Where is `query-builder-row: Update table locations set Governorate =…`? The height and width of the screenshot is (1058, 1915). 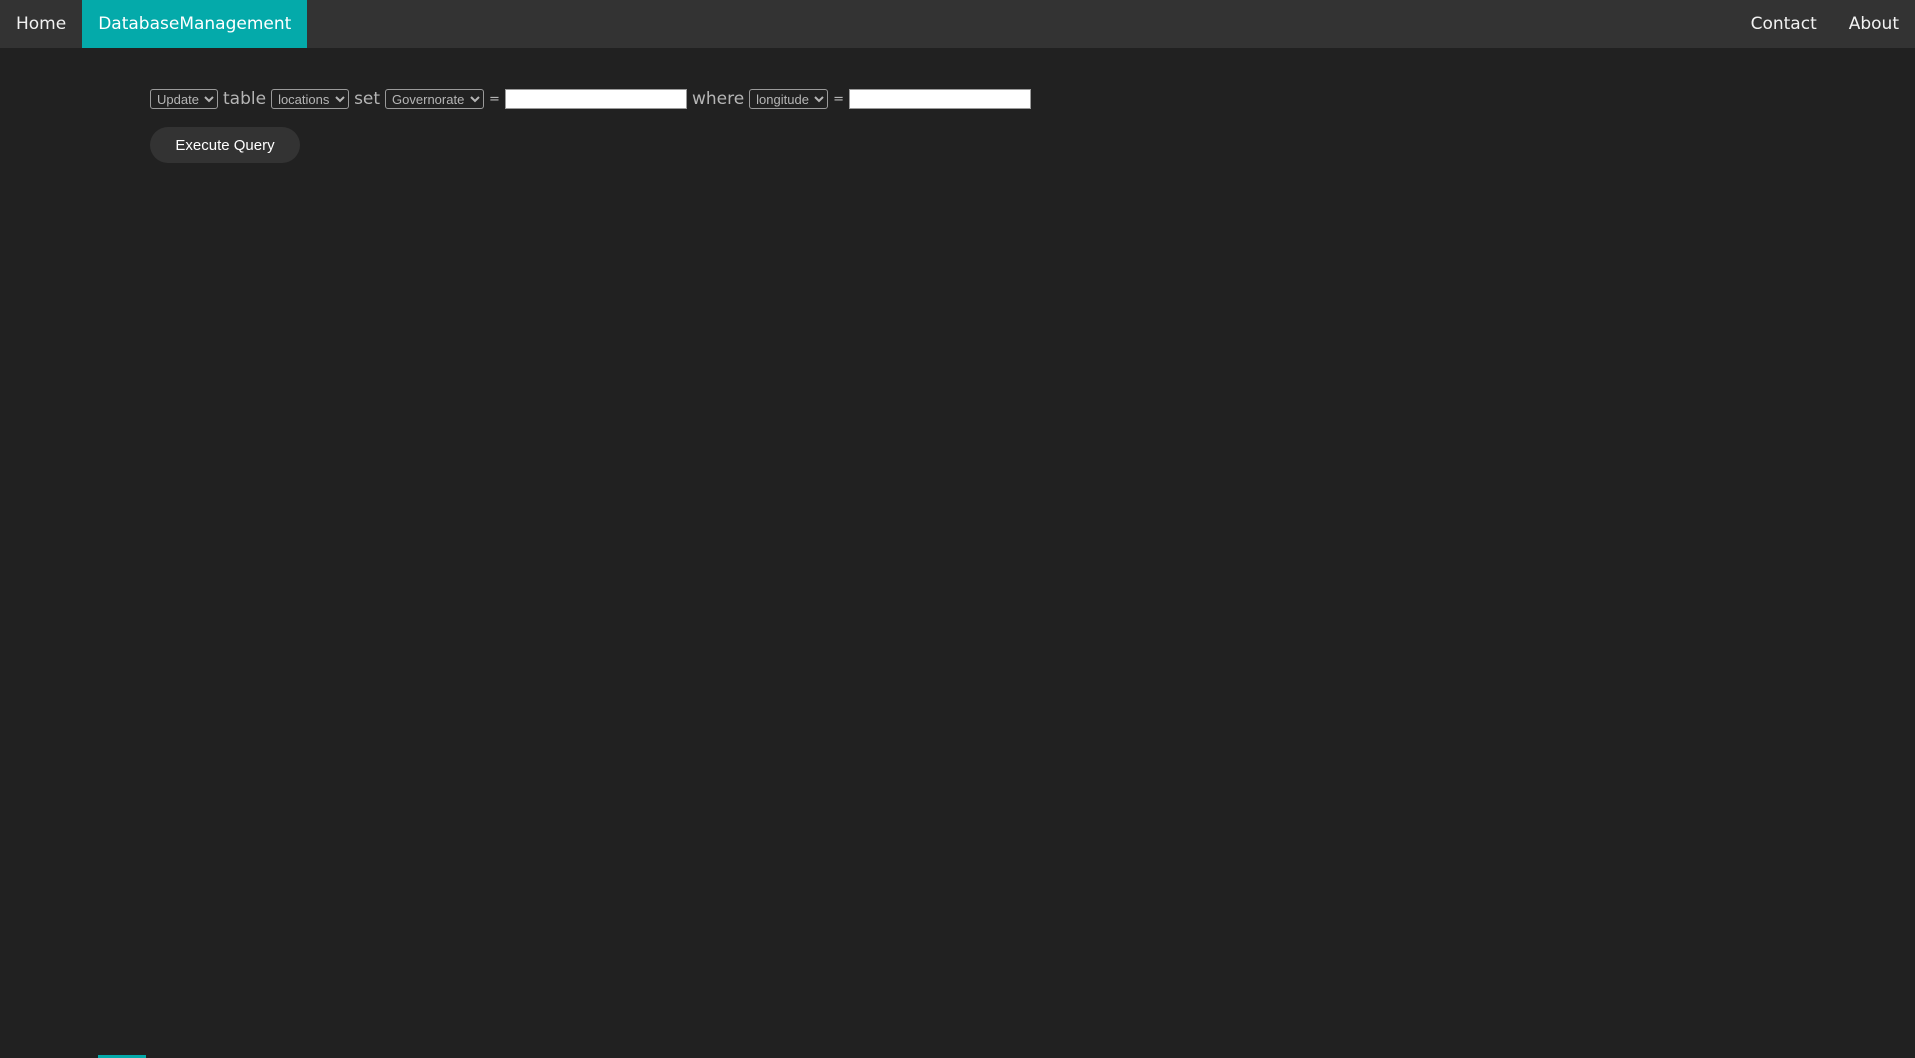 query-builder-row: Update table locations set Governorate =… is located at coordinates (591, 99).